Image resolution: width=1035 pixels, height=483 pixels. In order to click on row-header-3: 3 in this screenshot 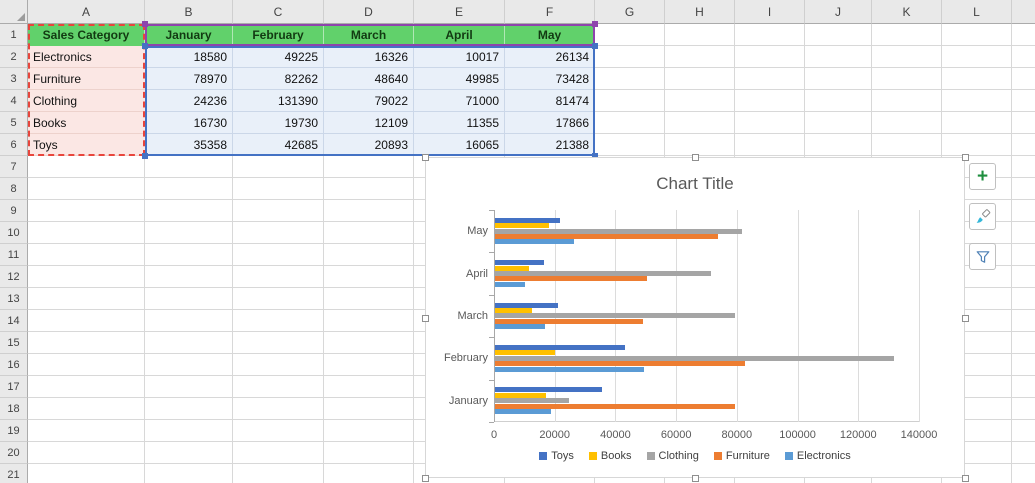, I will do `click(14, 79)`.